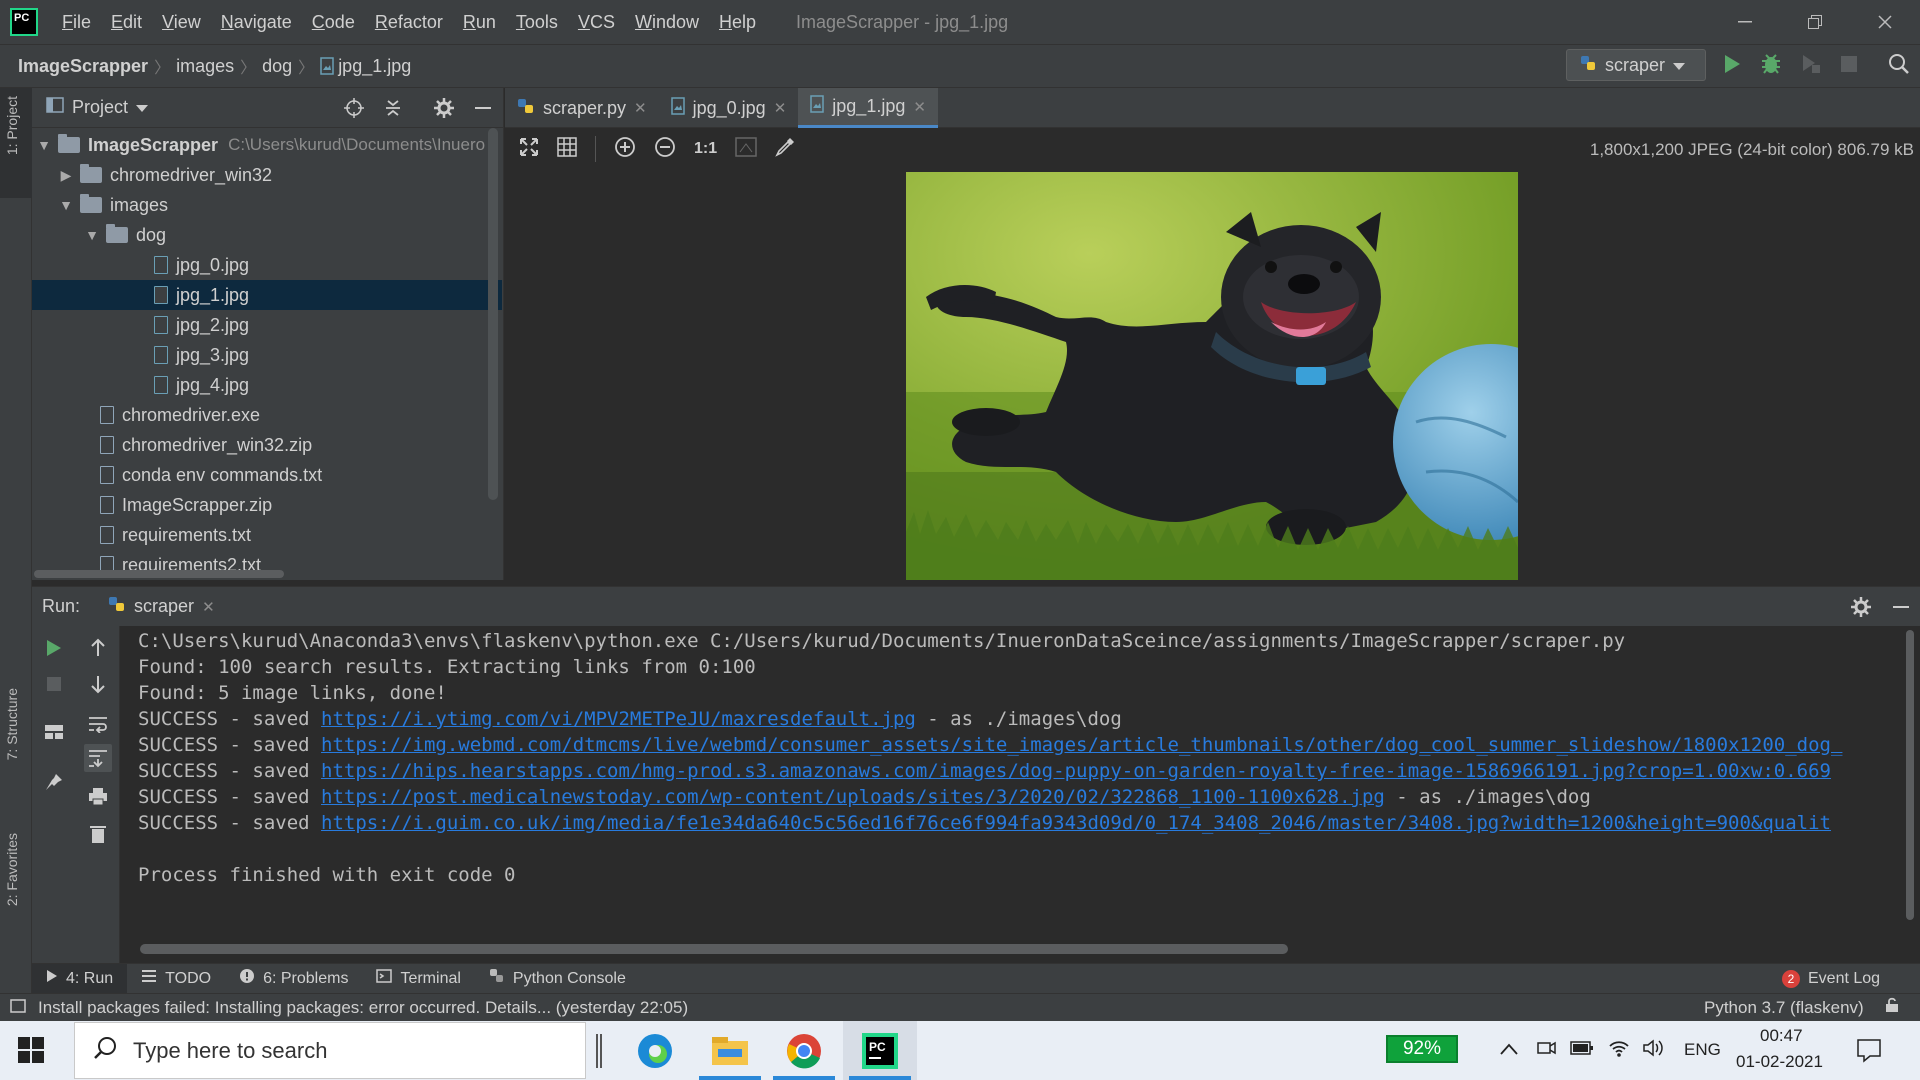  What do you see at coordinates (1811, 66) in the screenshot?
I see `run-with-coverage-icon` at bounding box center [1811, 66].